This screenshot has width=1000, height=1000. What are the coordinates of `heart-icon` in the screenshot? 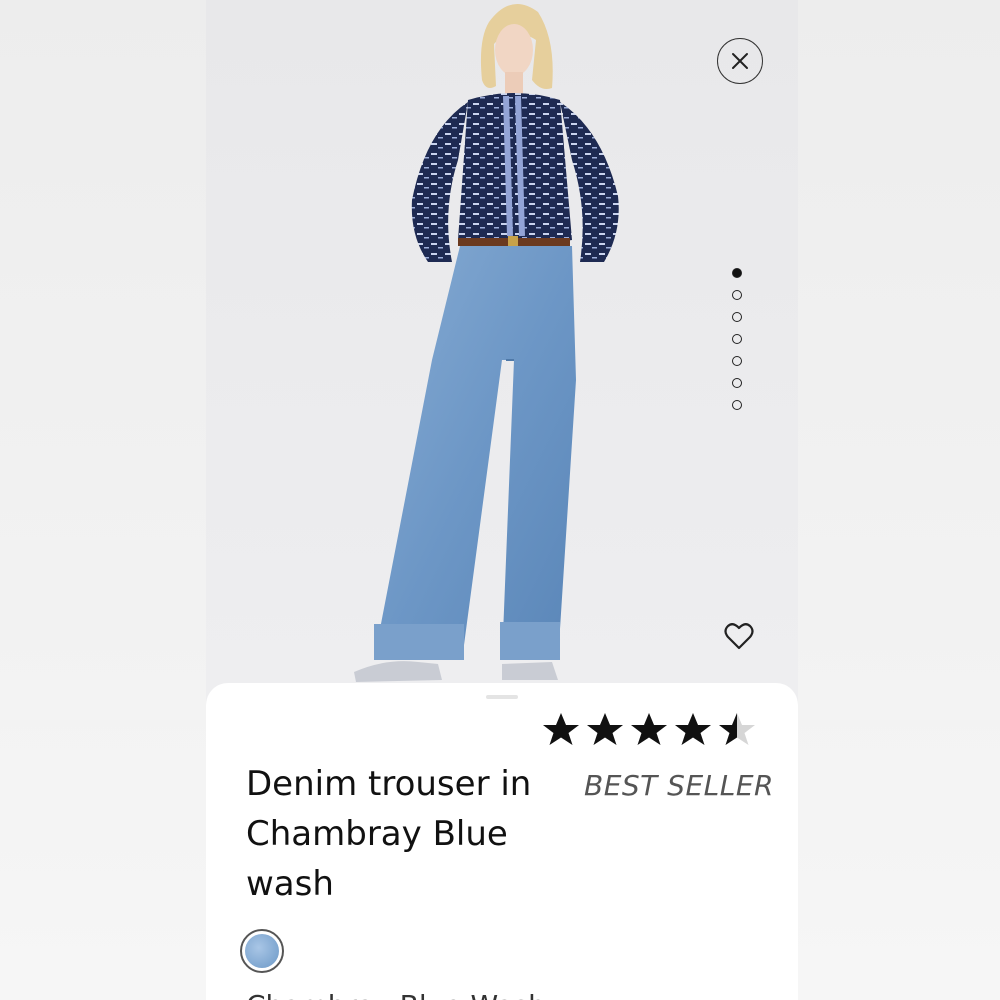 It's located at (739, 636).